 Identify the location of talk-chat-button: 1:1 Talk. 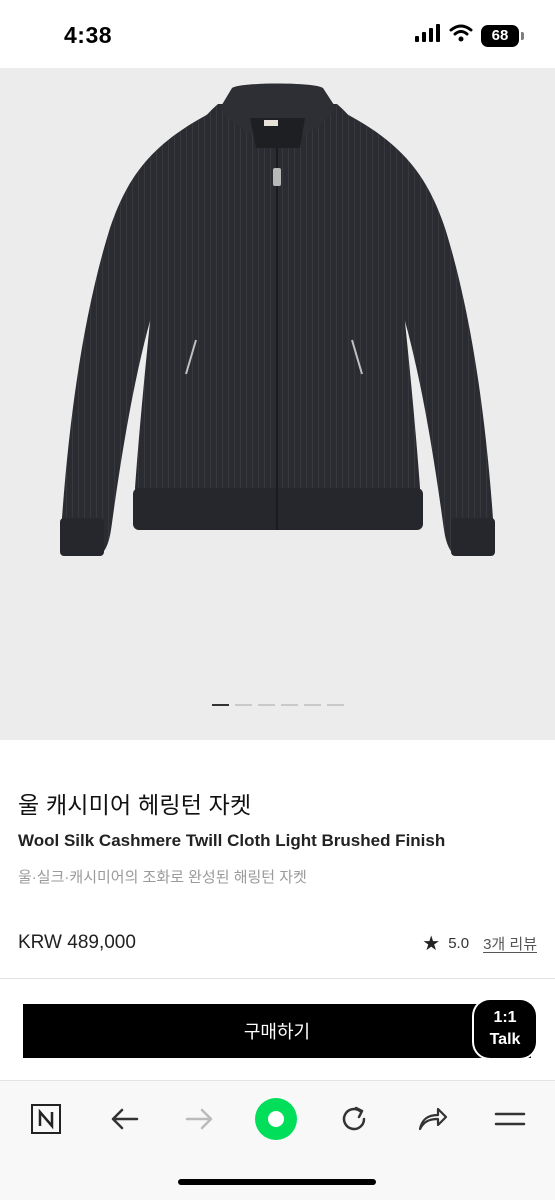
(505, 1029).